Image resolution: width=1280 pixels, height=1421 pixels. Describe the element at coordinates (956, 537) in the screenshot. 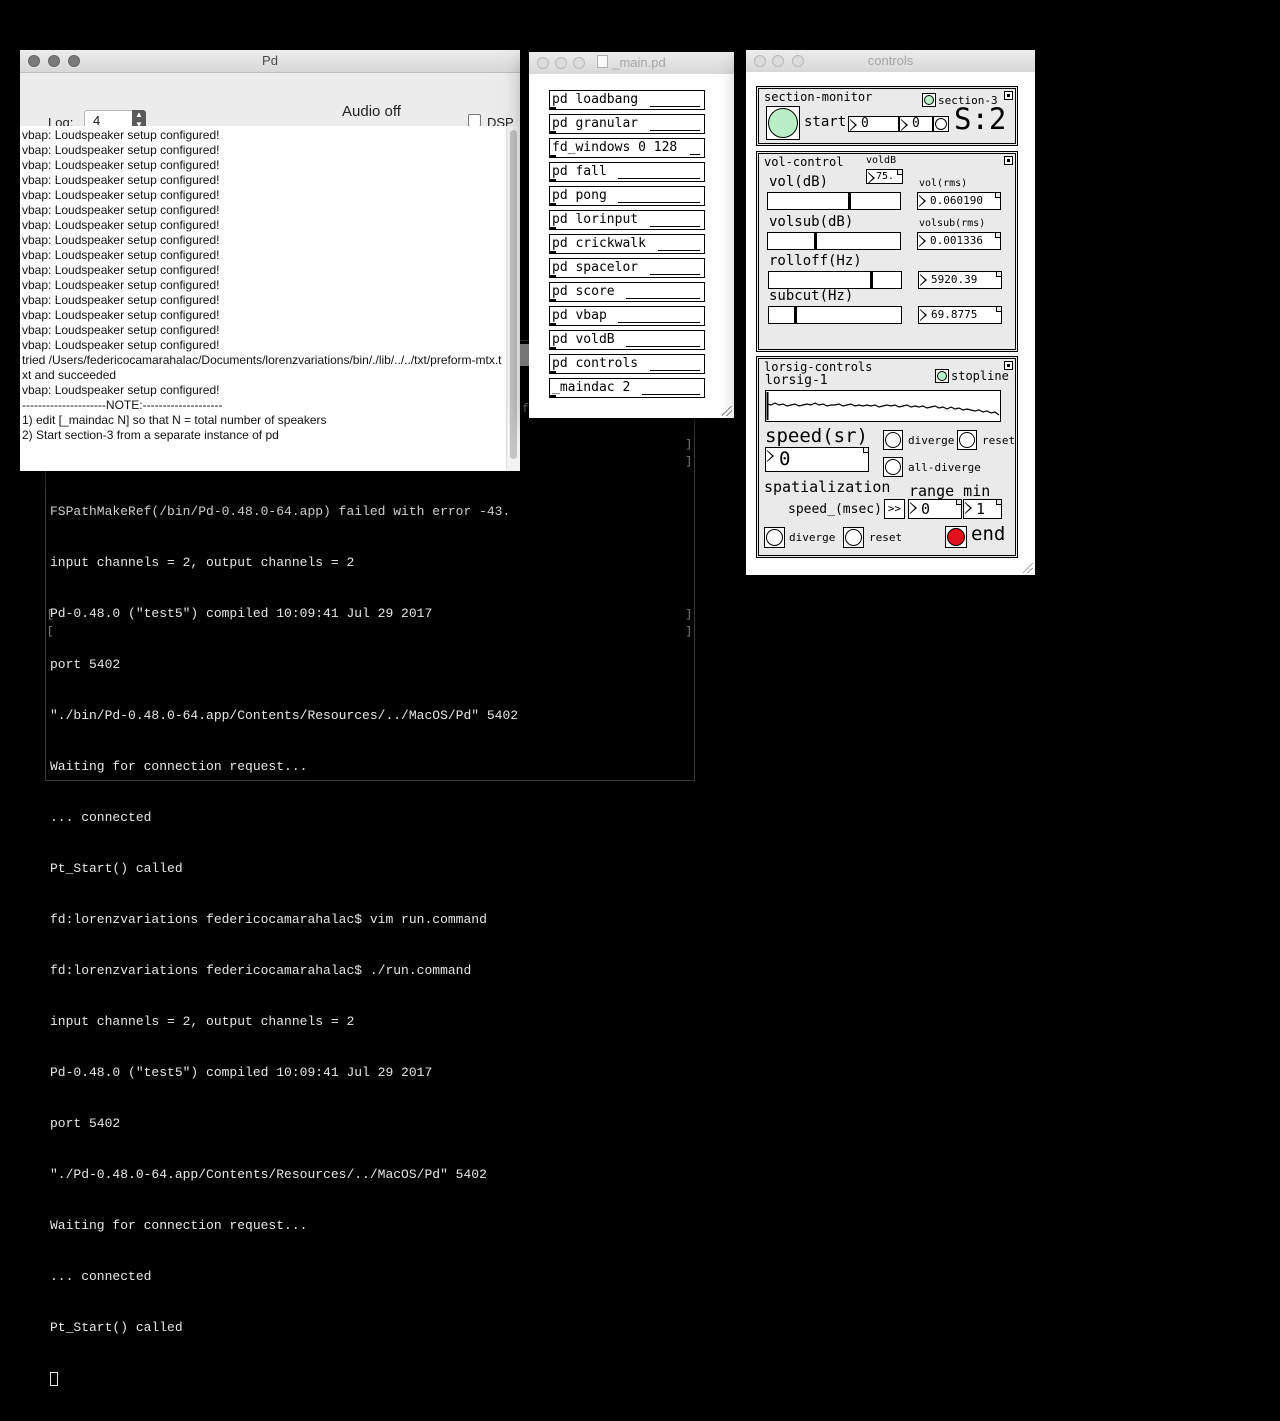

I see `end-bang` at that location.